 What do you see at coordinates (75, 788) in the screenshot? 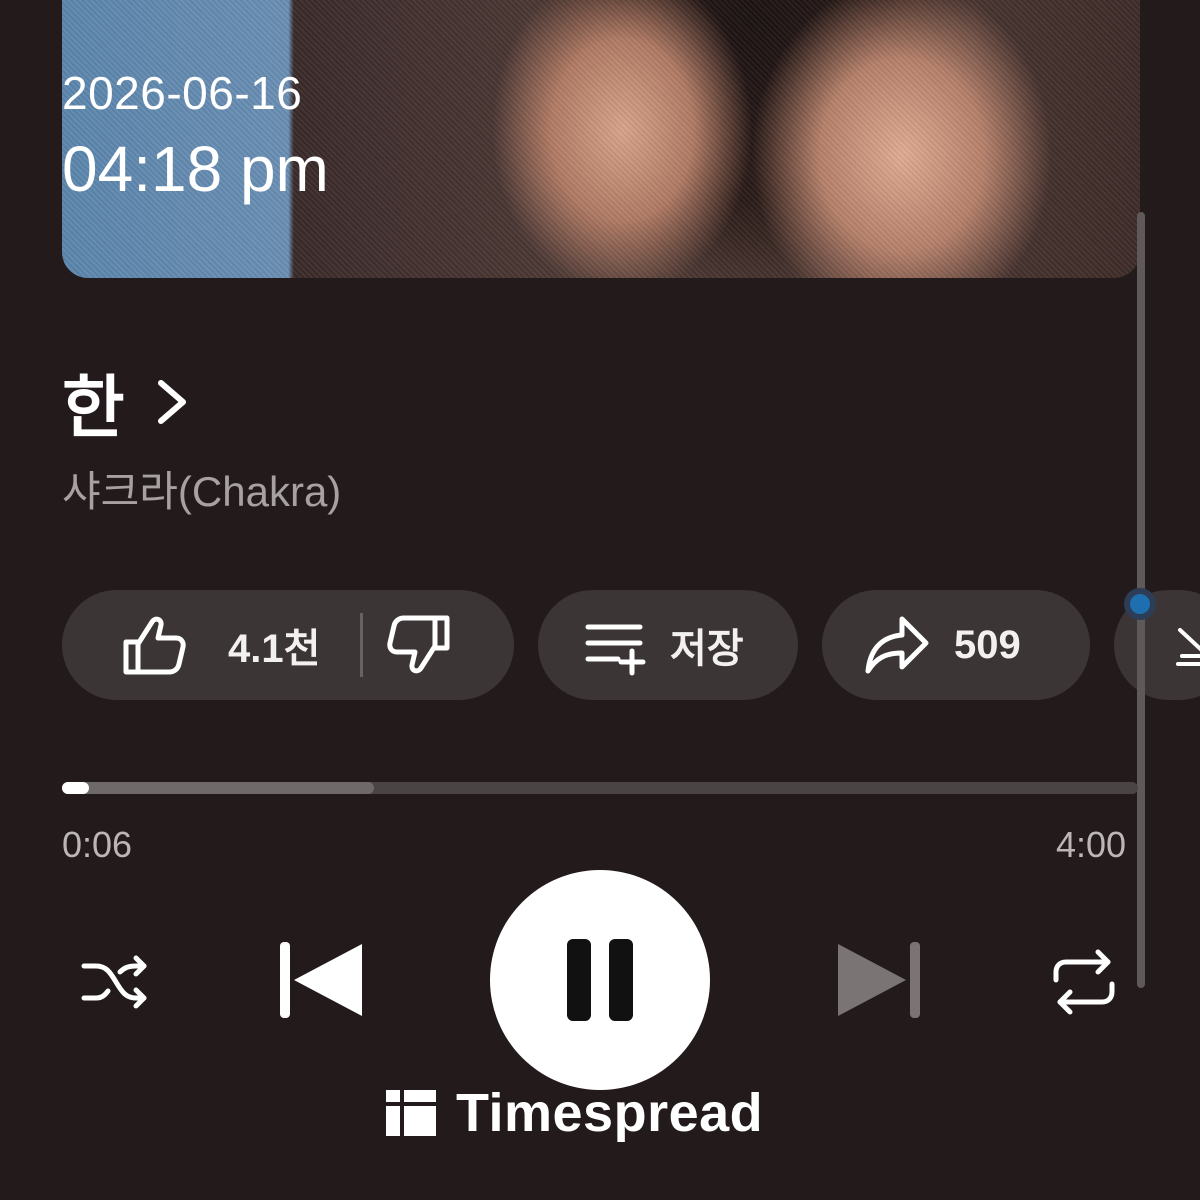
I see `progress-fill` at bounding box center [75, 788].